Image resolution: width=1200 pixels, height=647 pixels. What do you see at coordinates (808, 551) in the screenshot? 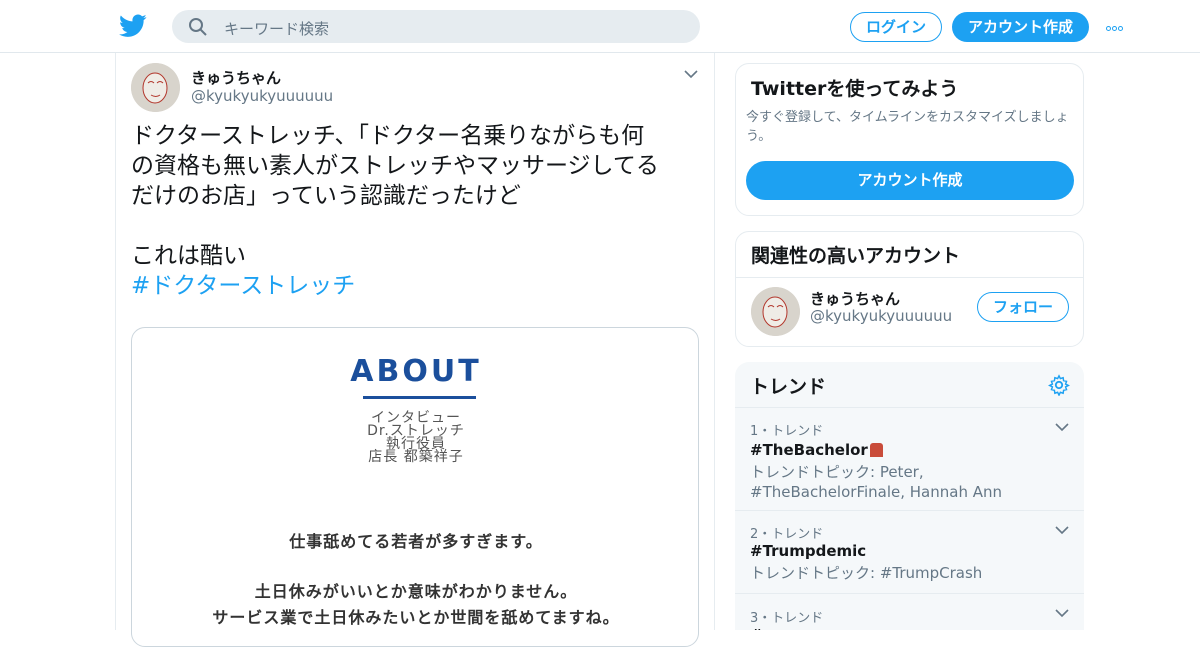
I see `trend-name: #Trumpdemic` at bounding box center [808, 551].